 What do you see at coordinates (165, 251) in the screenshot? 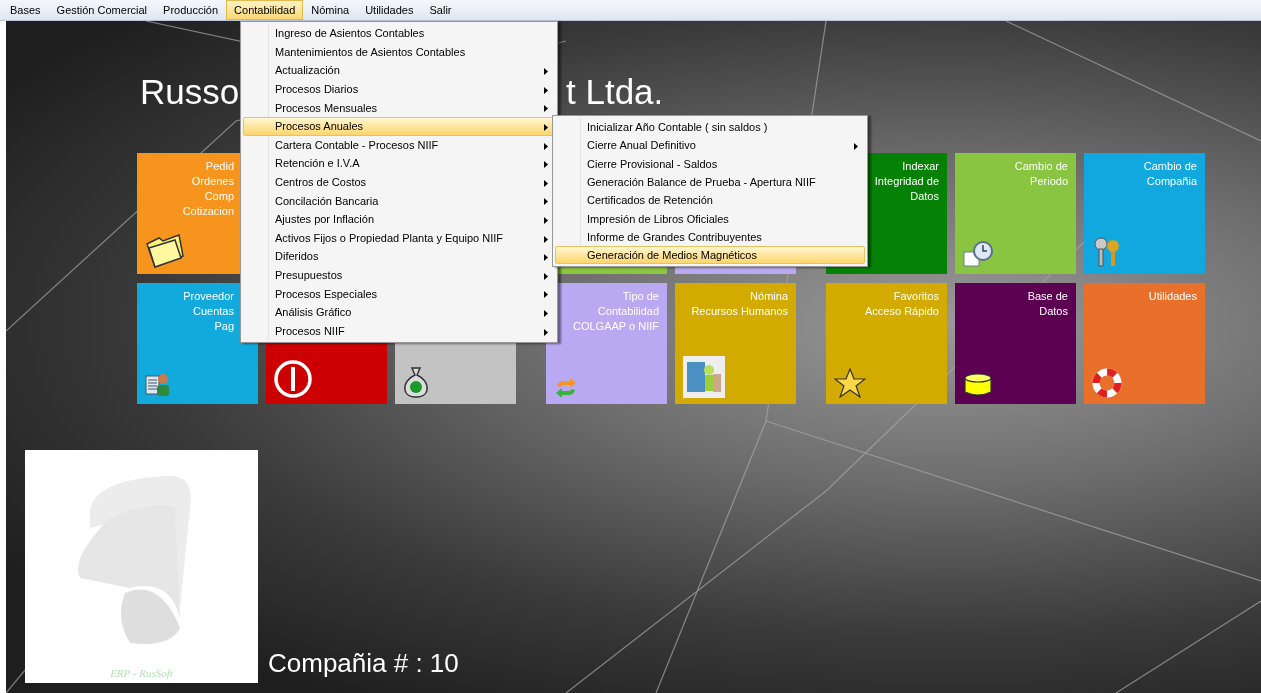
I see `folder-icon` at bounding box center [165, 251].